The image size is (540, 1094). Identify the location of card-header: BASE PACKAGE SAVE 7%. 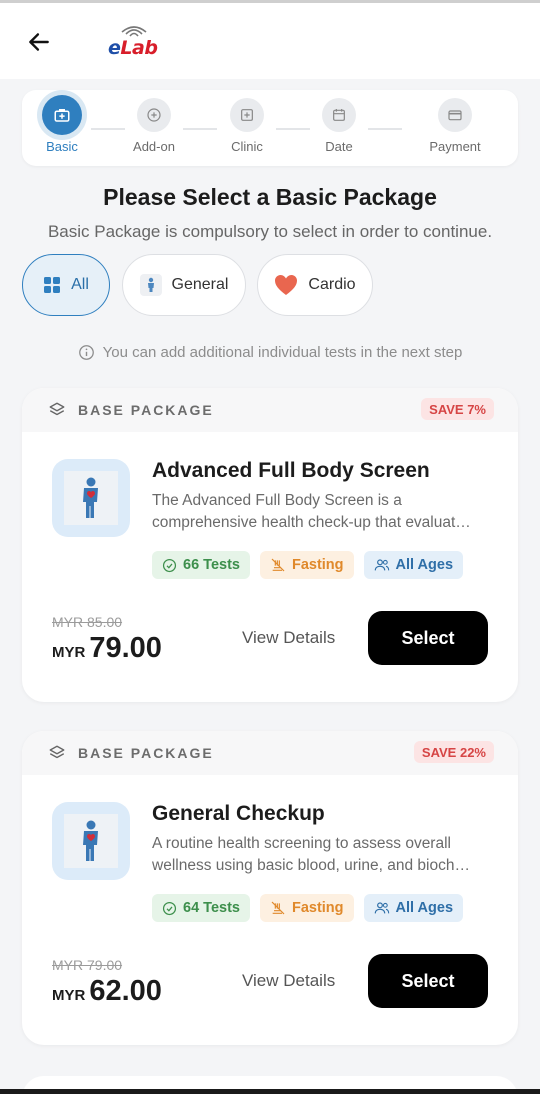
(270, 410).